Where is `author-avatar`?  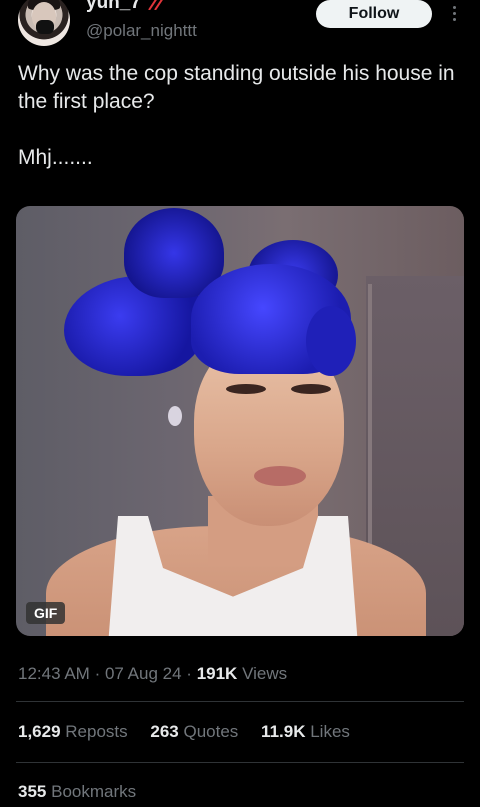 author-avatar is located at coordinates (44, 23).